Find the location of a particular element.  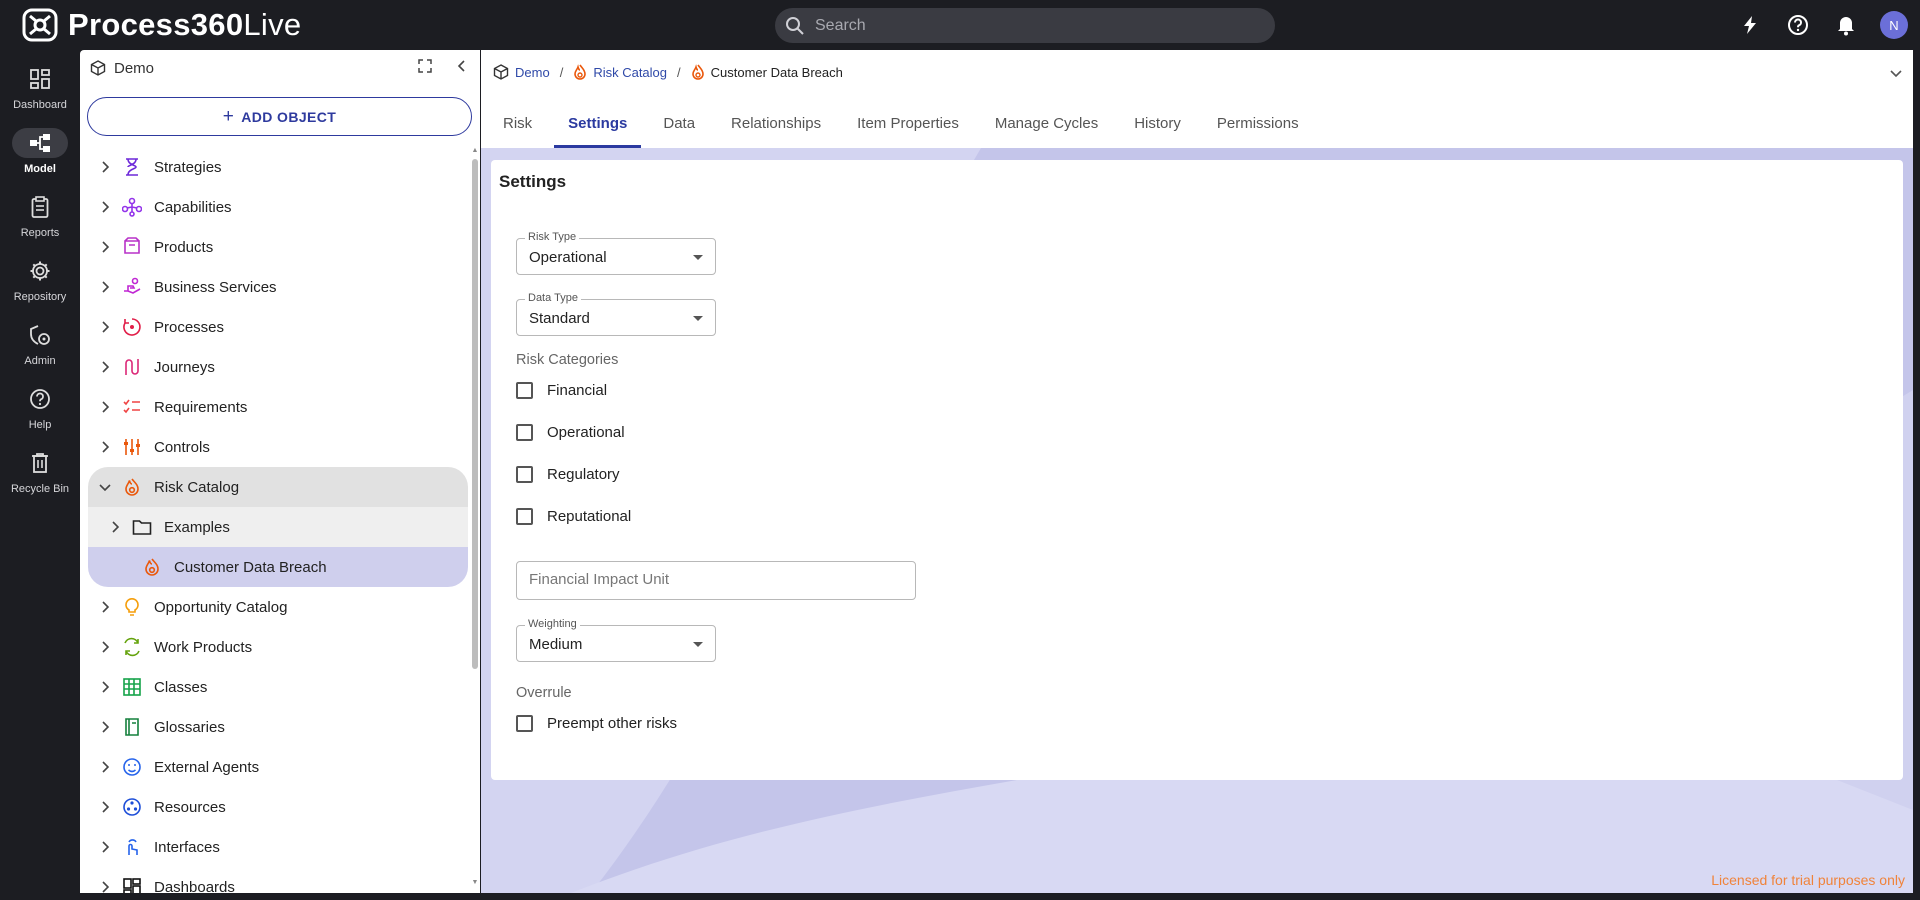

tree-item-resources: Resources is located at coordinates (275, 807).